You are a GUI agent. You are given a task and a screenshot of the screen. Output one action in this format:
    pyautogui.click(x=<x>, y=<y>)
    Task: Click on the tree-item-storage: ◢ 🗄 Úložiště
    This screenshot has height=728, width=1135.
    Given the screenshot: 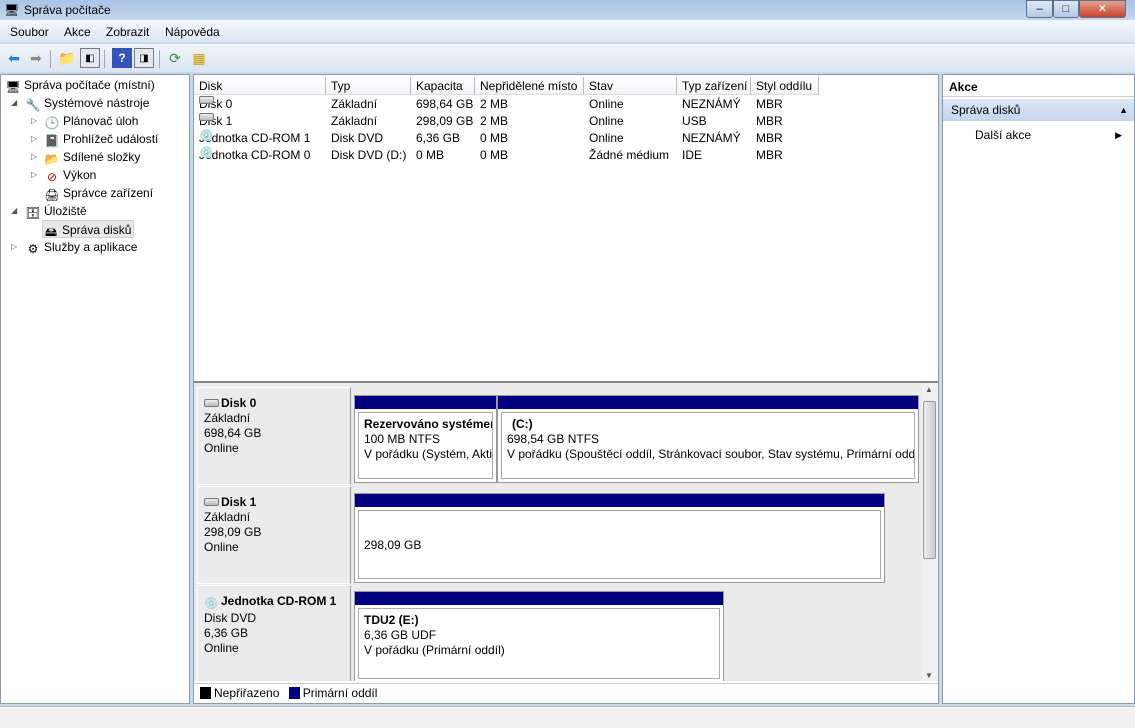 What is the action you would take?
    pyautogui.click(x=49, y=211)
    